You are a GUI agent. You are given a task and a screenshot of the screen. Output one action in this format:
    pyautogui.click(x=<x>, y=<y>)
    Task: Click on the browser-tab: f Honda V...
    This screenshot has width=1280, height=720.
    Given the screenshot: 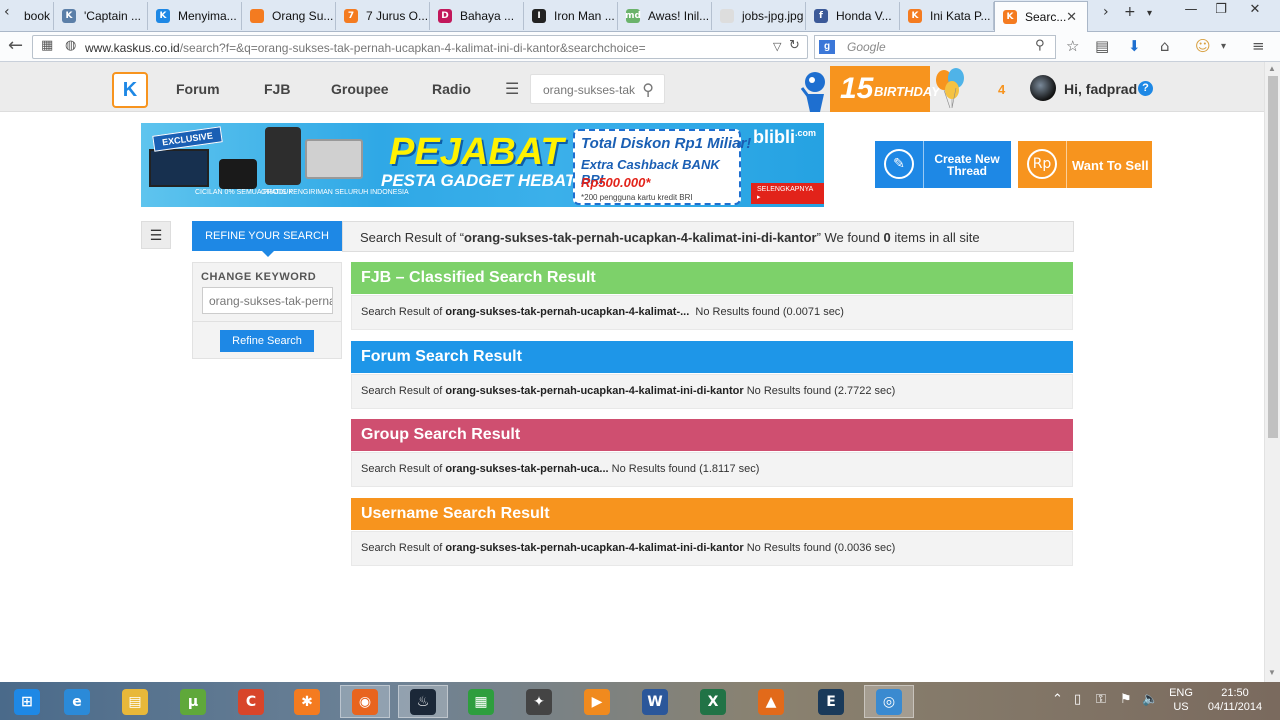 What is the action you would take?
    pyautogui.click(x=853, y=16)
    